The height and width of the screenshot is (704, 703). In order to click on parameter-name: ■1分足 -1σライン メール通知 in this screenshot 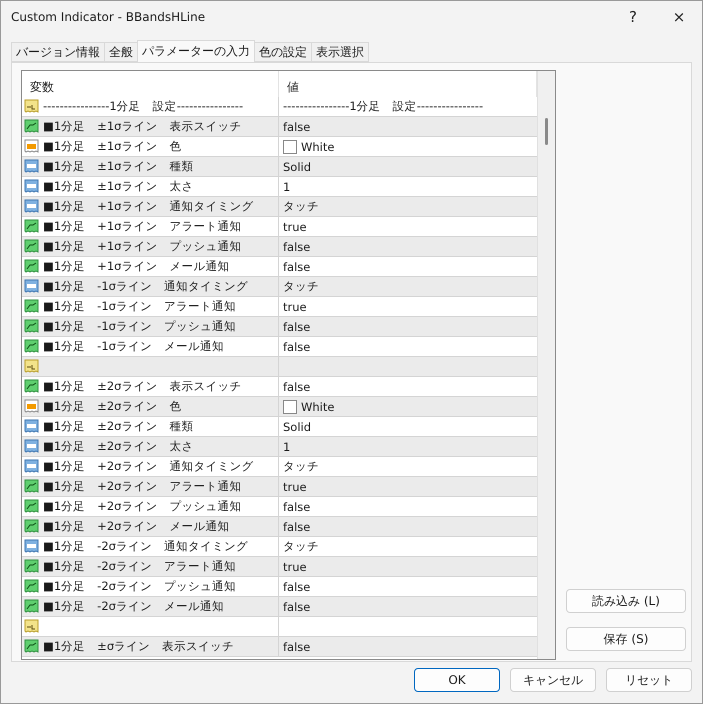, I will do `click(133, 346)`.